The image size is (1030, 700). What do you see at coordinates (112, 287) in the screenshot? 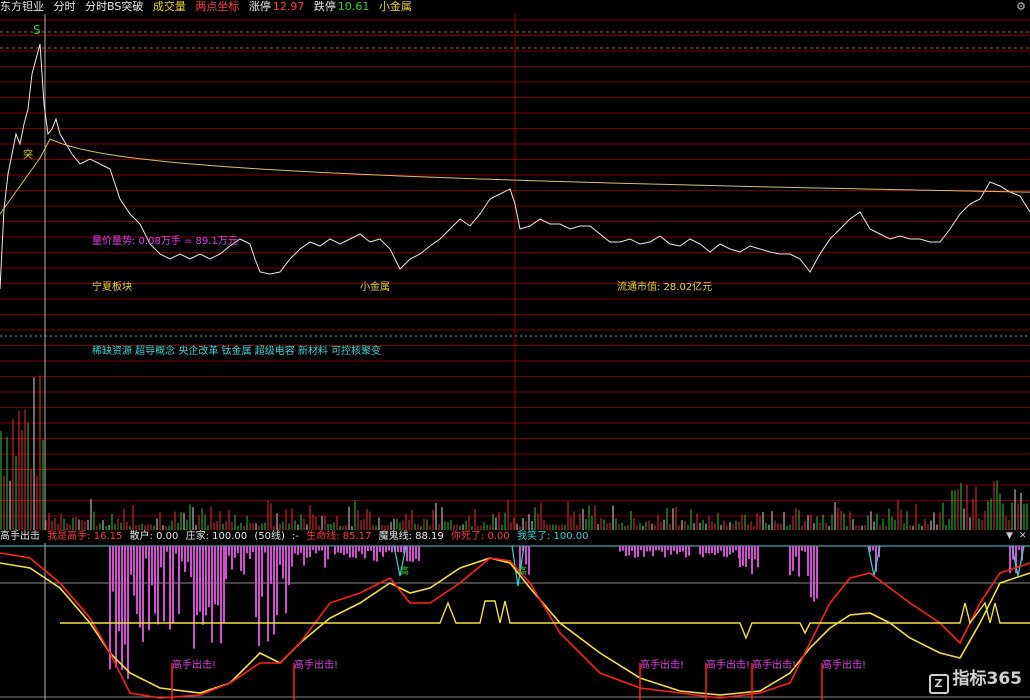
I see `board-label: 宁夏板块` at bounding box center [112, 287].